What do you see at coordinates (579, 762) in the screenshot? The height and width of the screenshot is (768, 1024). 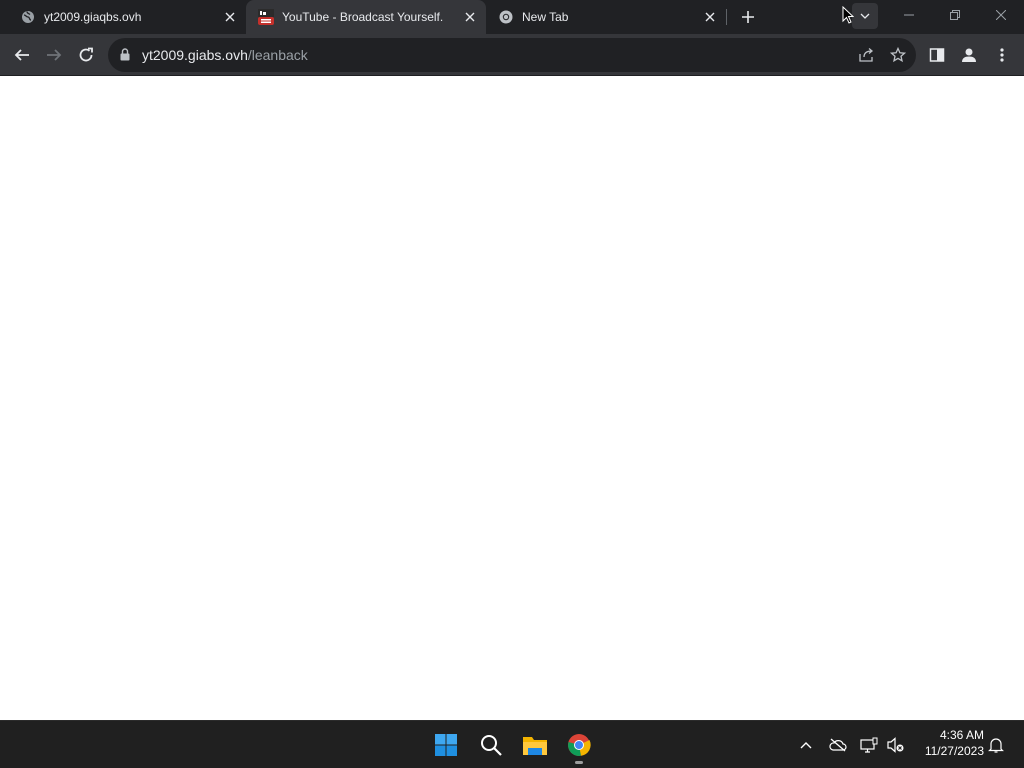 I see `running-indicator` at bounding box center [579, 762].